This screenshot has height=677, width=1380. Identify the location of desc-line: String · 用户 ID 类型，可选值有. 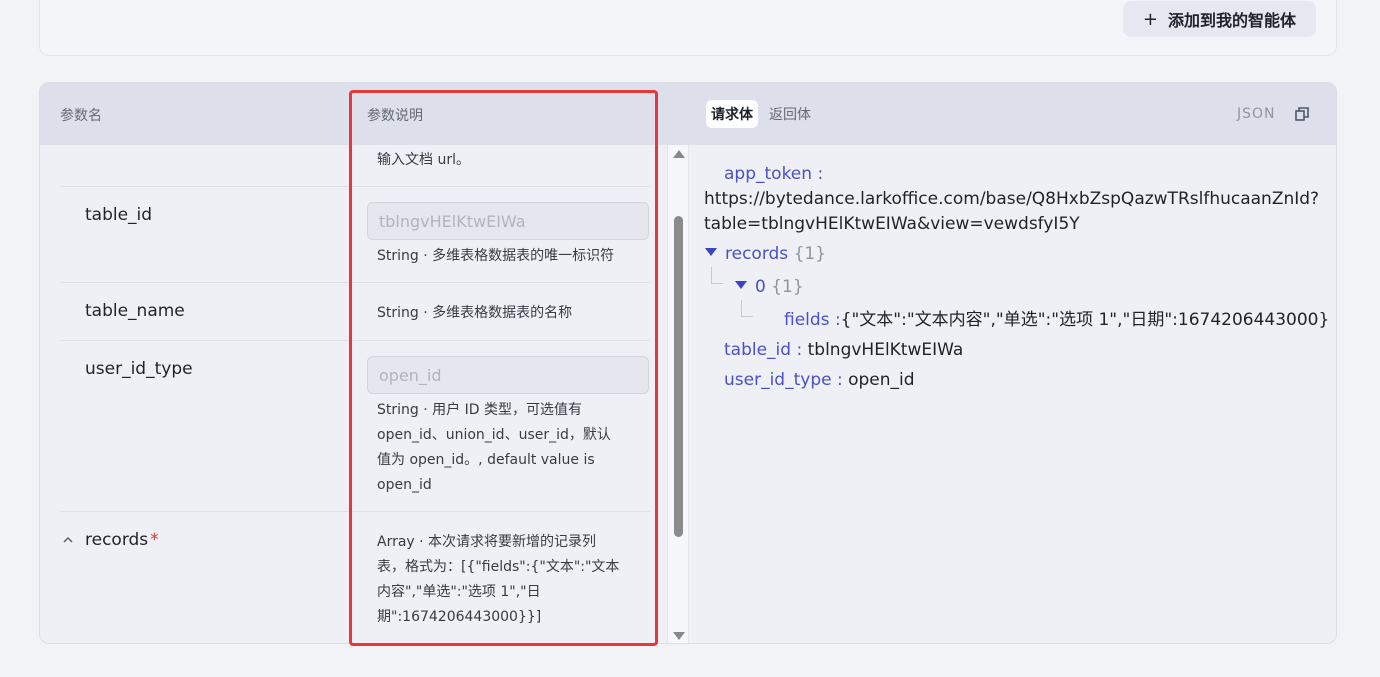
(479, 410).